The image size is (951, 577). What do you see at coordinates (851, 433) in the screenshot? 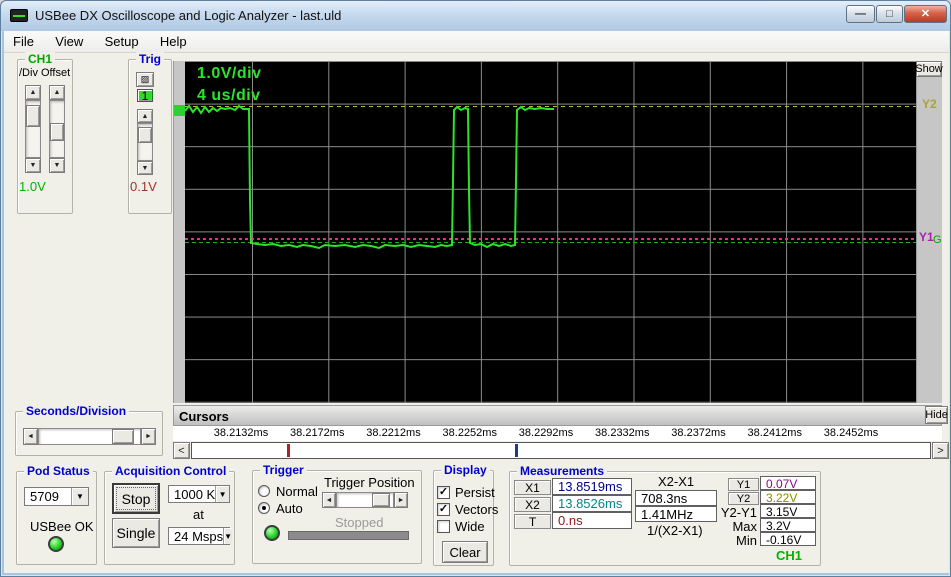
I see `cursor-timestamp: 38.2452ms` at bounding box center [851, 433].